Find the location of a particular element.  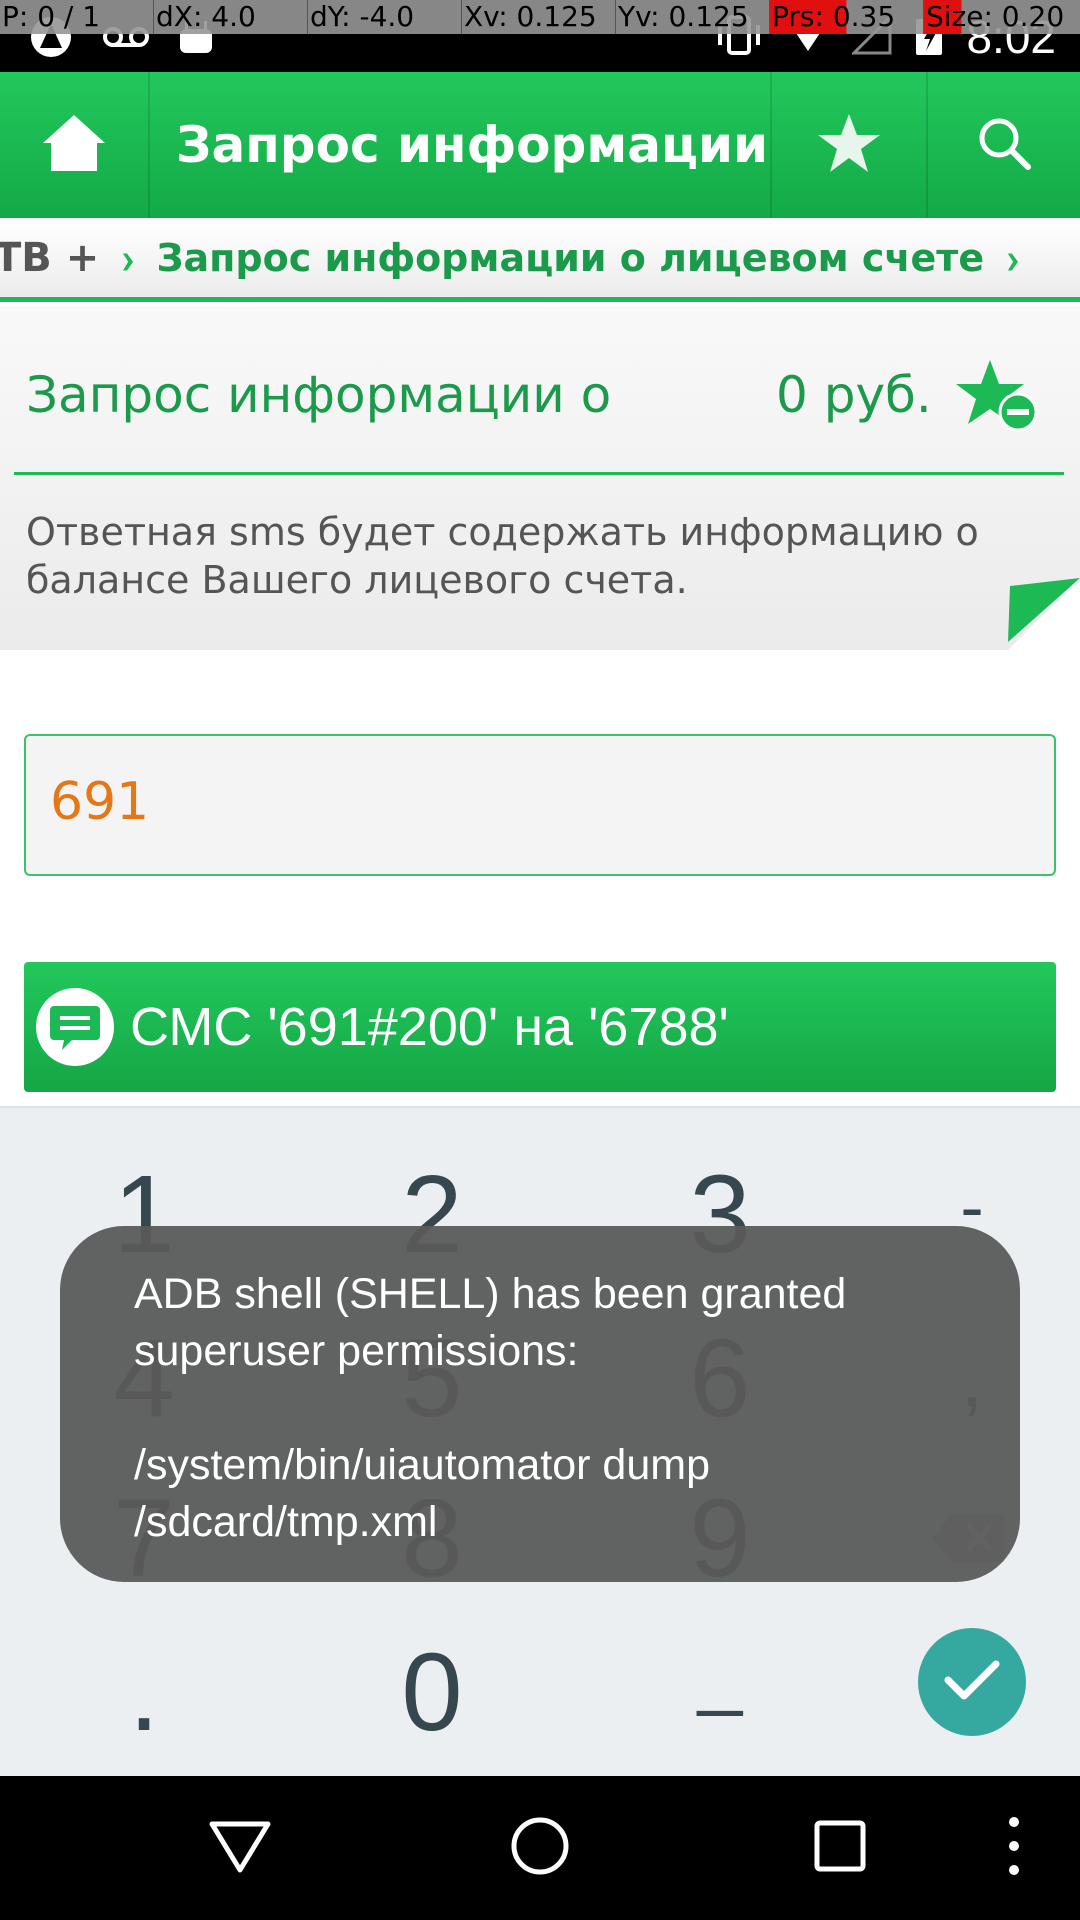

breadcrumb-item-current: Запрос информации о лицевом счете is located at coordinates (571, 258).